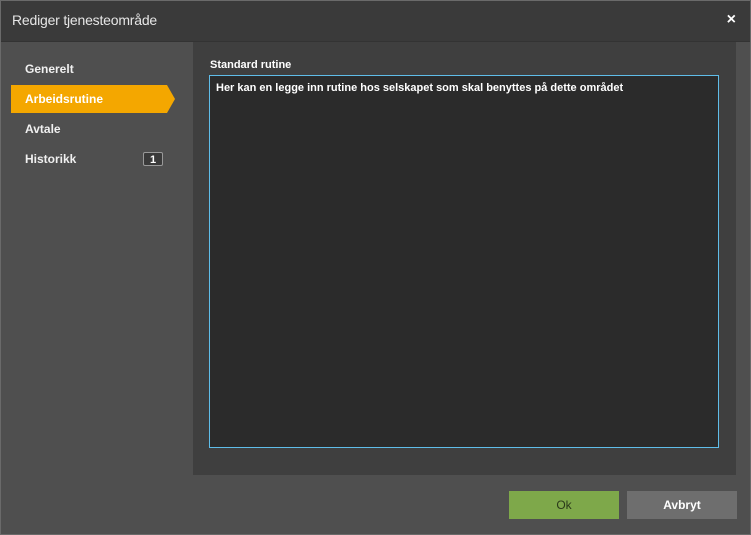  I want to click on sidebar-item-label: Arbeidsrutine, so click(64, 99).